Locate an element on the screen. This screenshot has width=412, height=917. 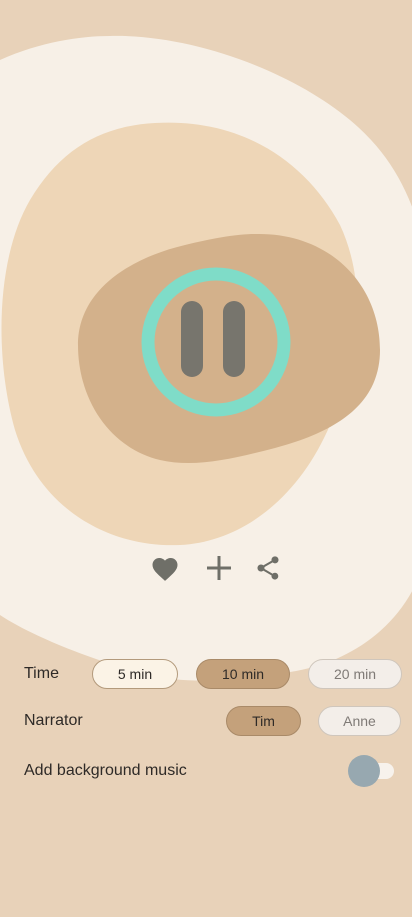
narrator-label: Narrator is located at coordinates (53, 720).